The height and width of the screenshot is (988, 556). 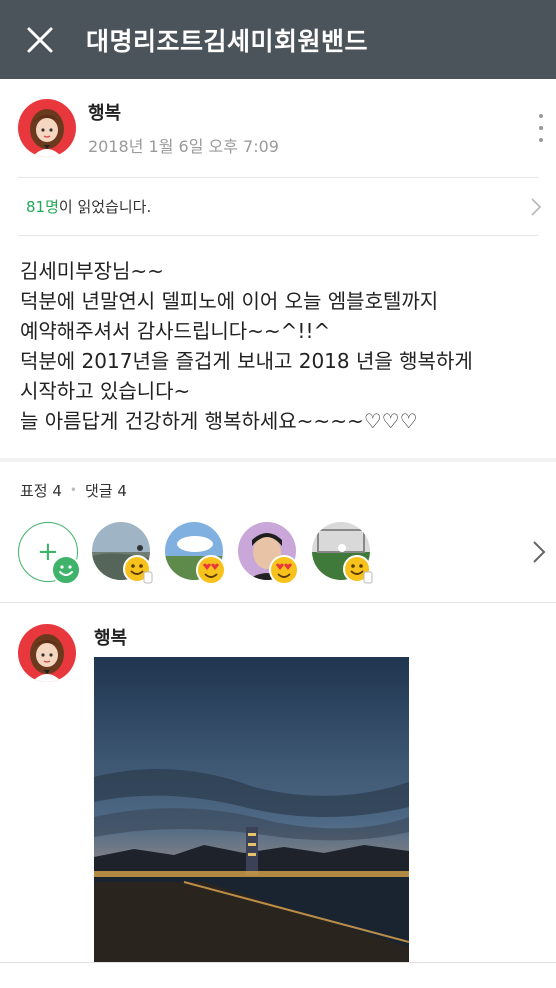 I want to click on post-body-line: 덕분에 년말연시 델피노에 이어 오늘 엠블호텔까지, so click(x=229, y=301).